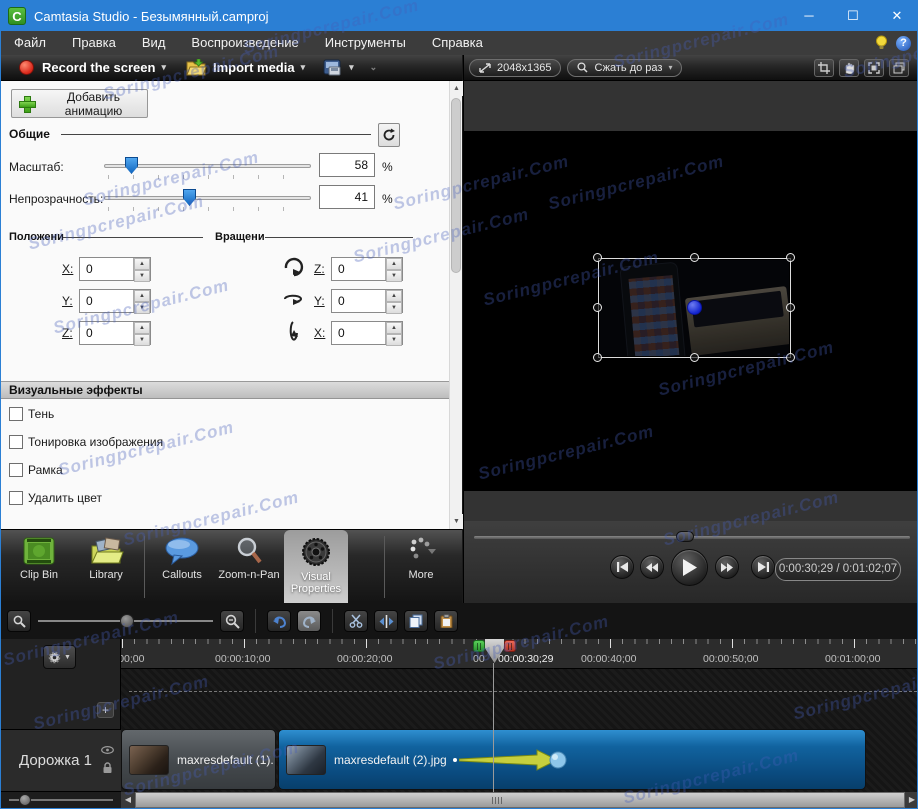 This screenshot has height=809, width=918. What do you see at coordinates (515, 67) in the screenshot?
I see `canvas-dimensions-button: 2048x1365` at bounding box center [515, 67].